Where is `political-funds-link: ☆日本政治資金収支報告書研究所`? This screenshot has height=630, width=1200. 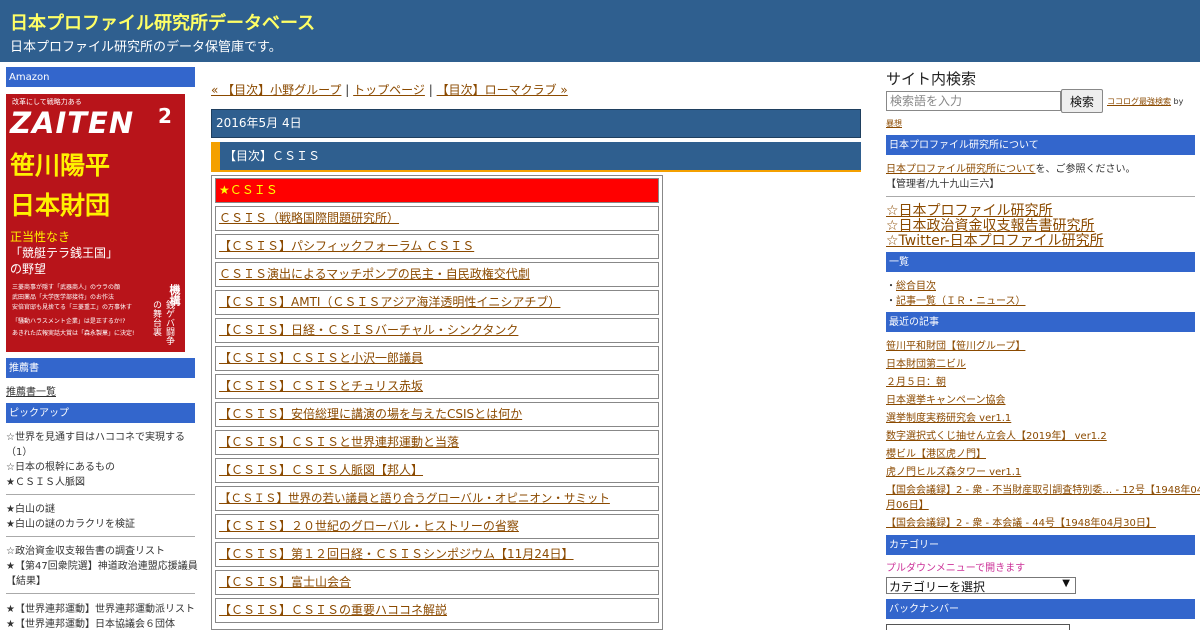
political-funds-link: ☆日本政治資金収支報告書研究所 is located at coordinates (990, 226).